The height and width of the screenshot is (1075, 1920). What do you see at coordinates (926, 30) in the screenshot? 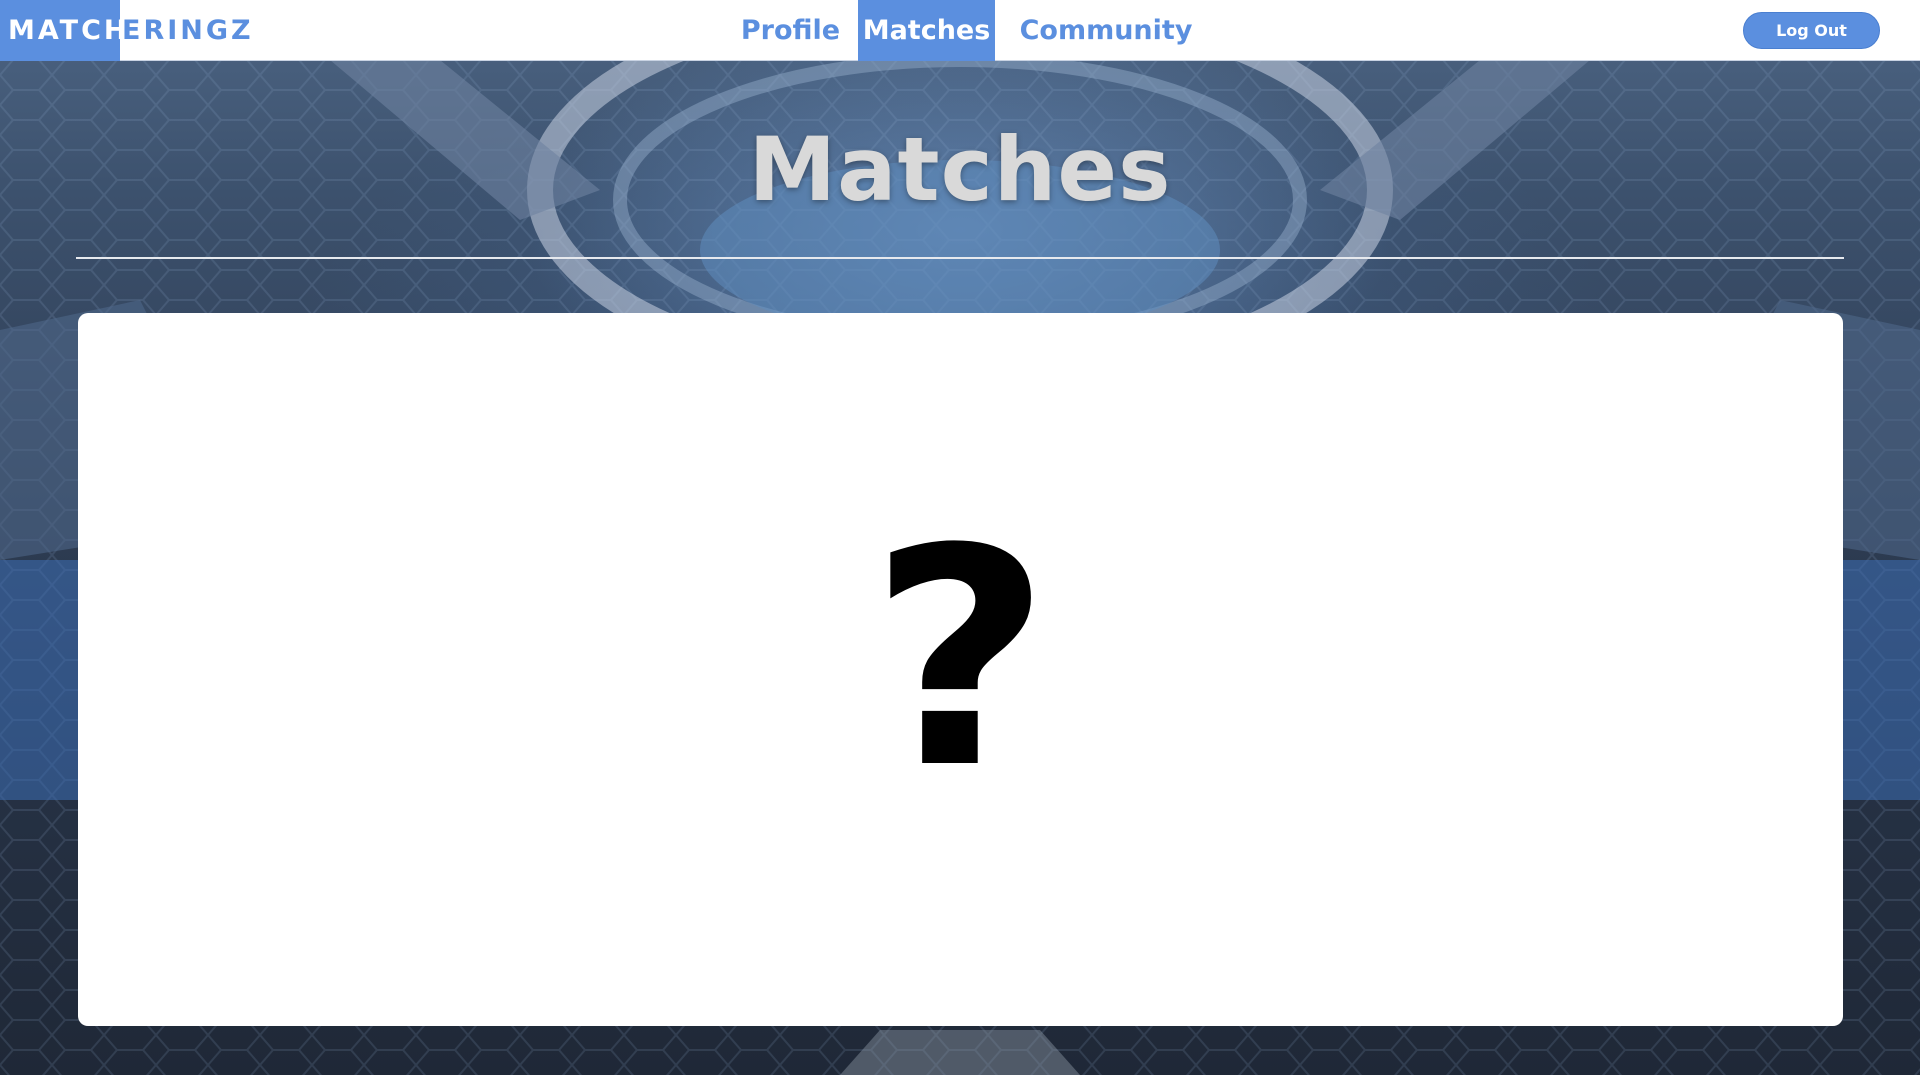
I see `nav-link-matches: Matches` at bounding box center [926, 30].